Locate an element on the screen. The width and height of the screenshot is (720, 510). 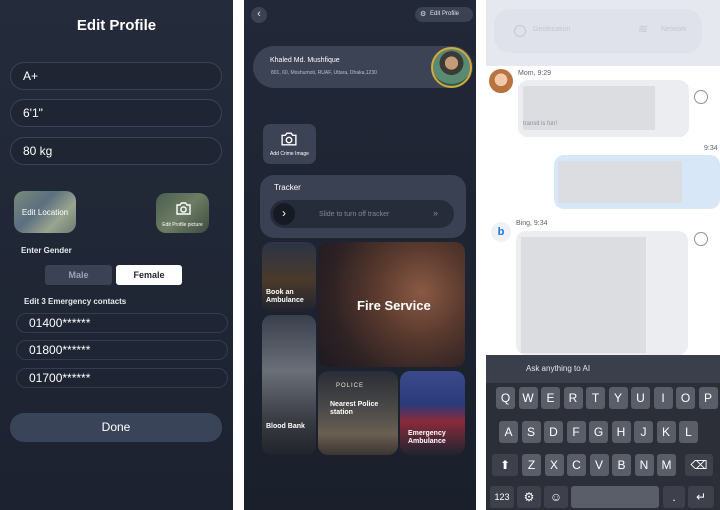
key-r: R is located at coordinates (573, 398).